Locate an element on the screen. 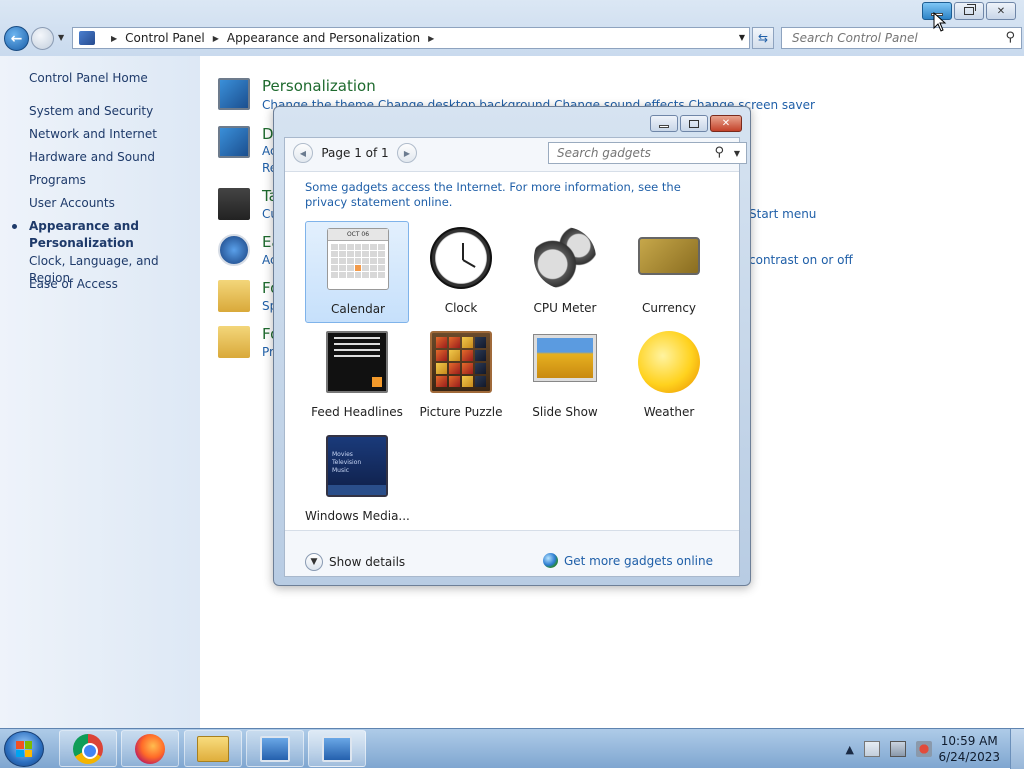 This screenshot has width=1024, height=769. network-icon is located at coordinates (898, 749).